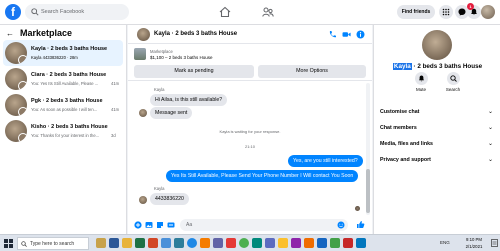  I want to click on find-friends-button: Find friends, so click(416, 12).